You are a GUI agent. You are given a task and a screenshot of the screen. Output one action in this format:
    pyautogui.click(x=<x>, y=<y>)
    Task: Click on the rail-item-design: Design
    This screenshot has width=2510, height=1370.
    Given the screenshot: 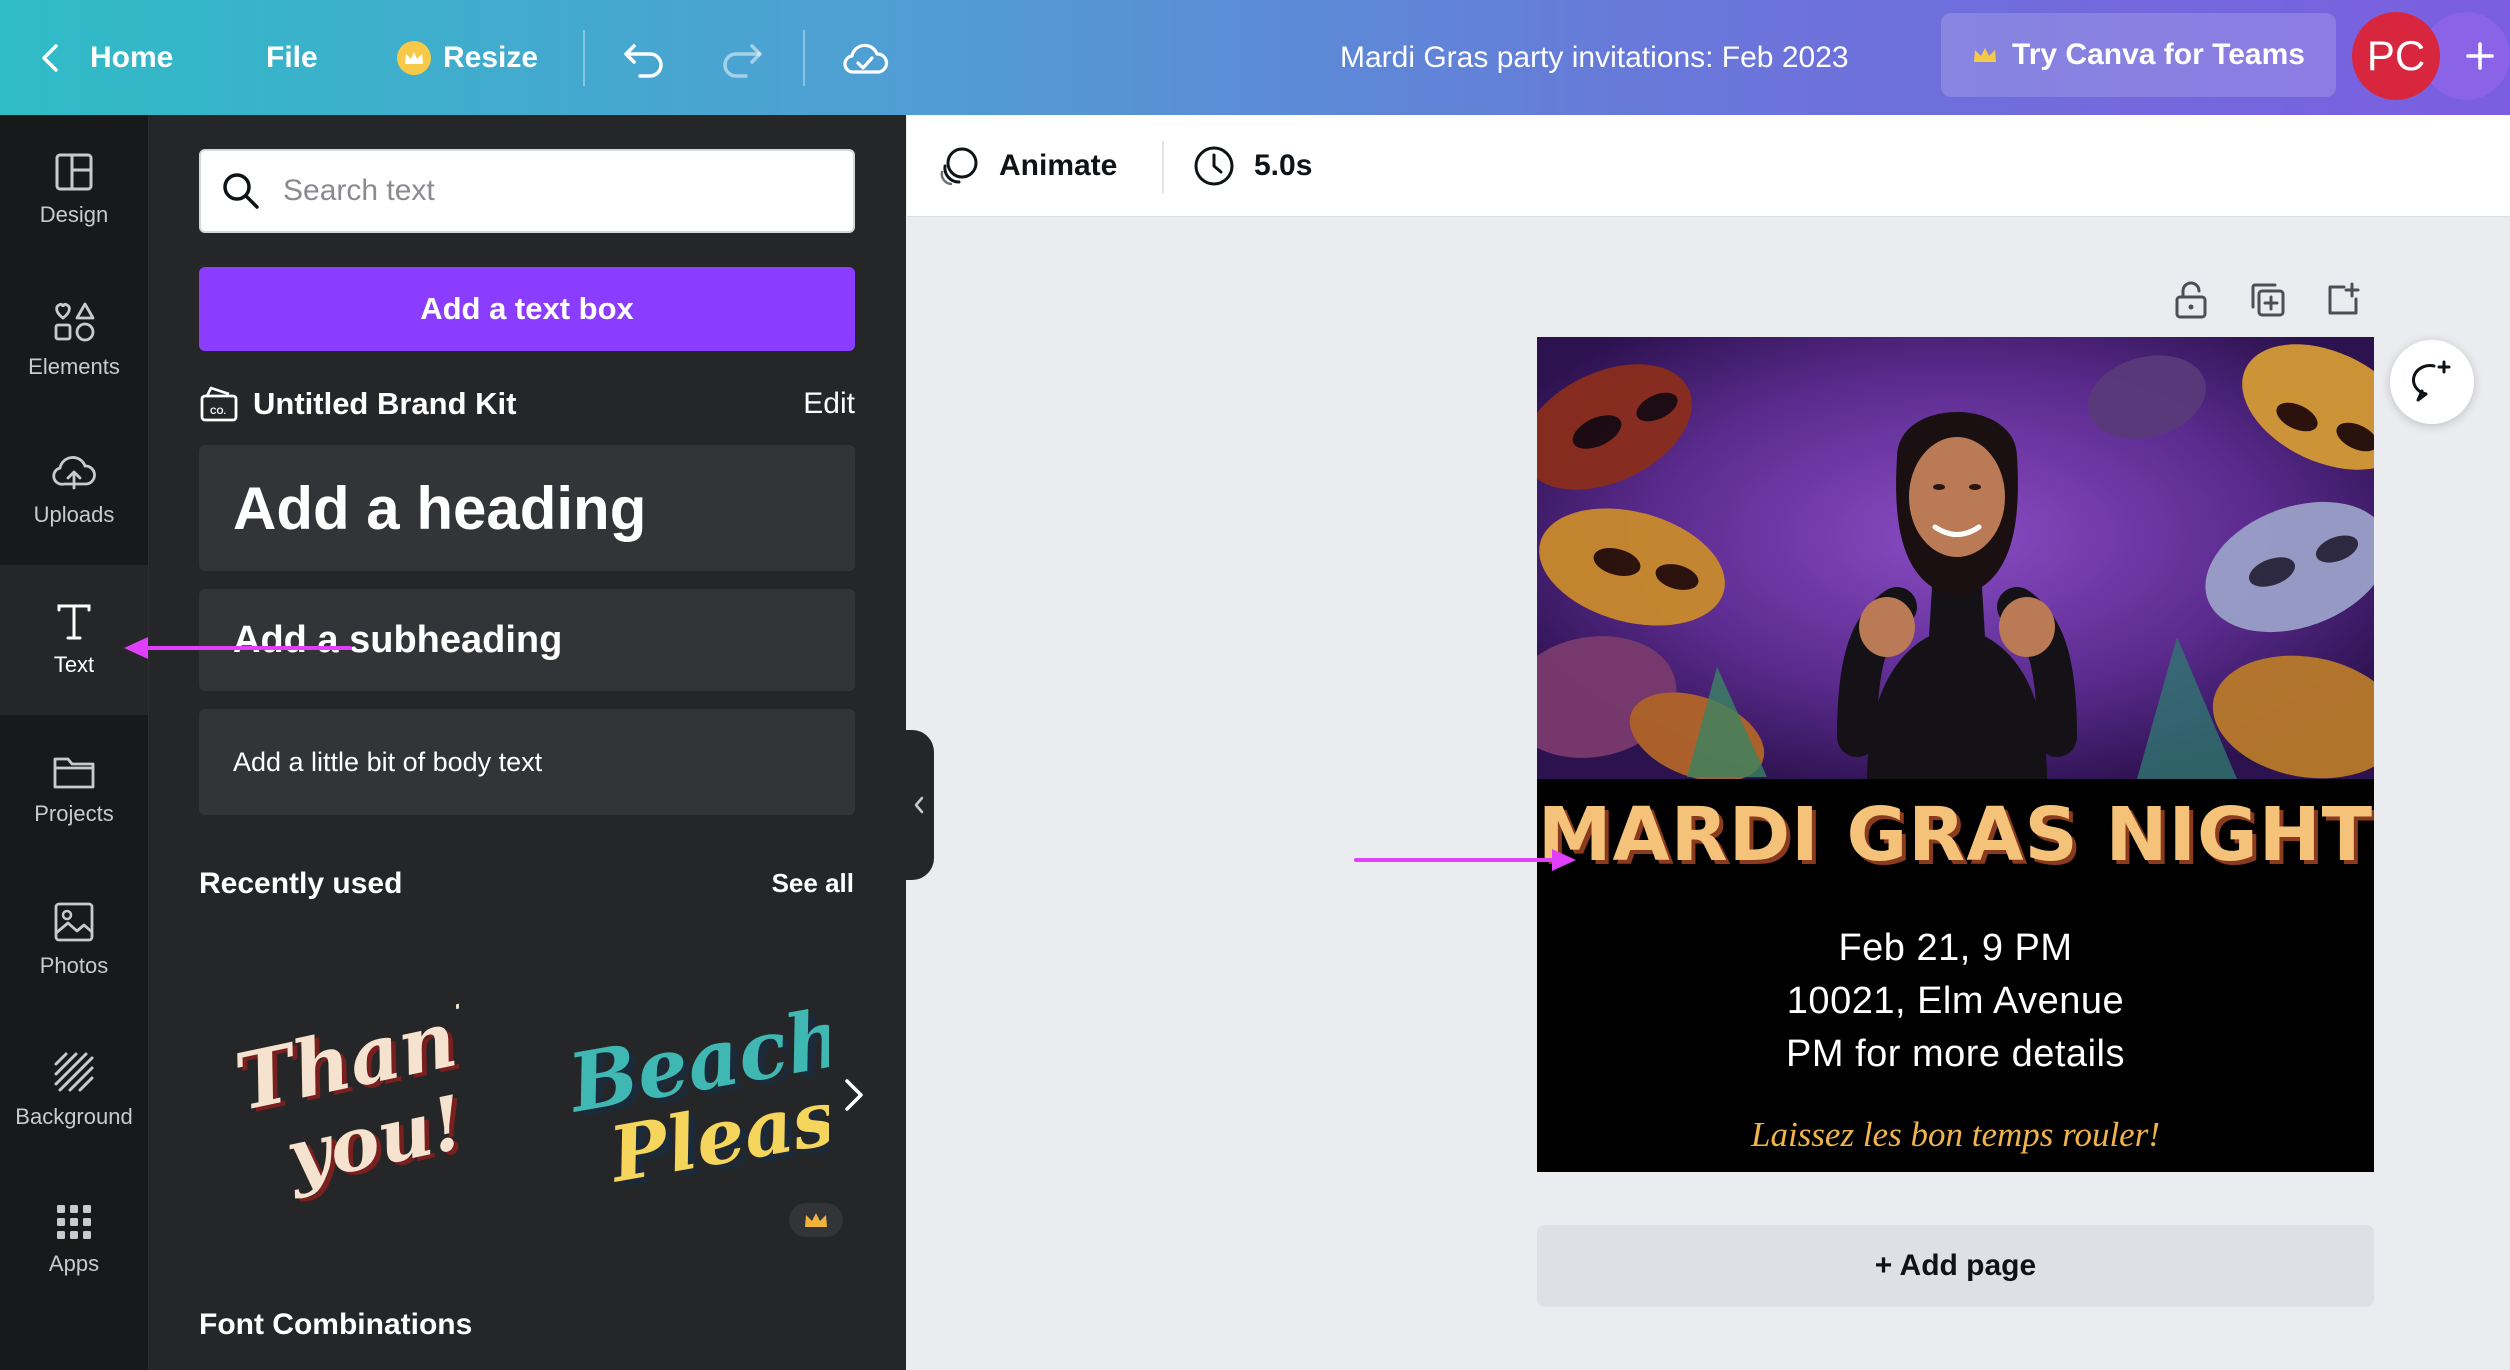 What is the action you would take?
    pyautogui.click(x=74, y=190)
    